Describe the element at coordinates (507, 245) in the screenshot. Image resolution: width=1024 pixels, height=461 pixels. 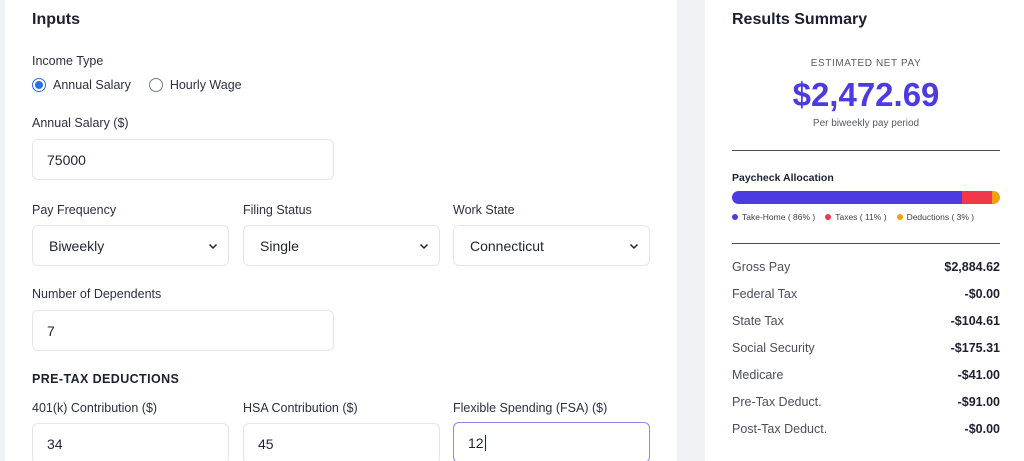
I see `work-state-value: Connecticut` at that location.